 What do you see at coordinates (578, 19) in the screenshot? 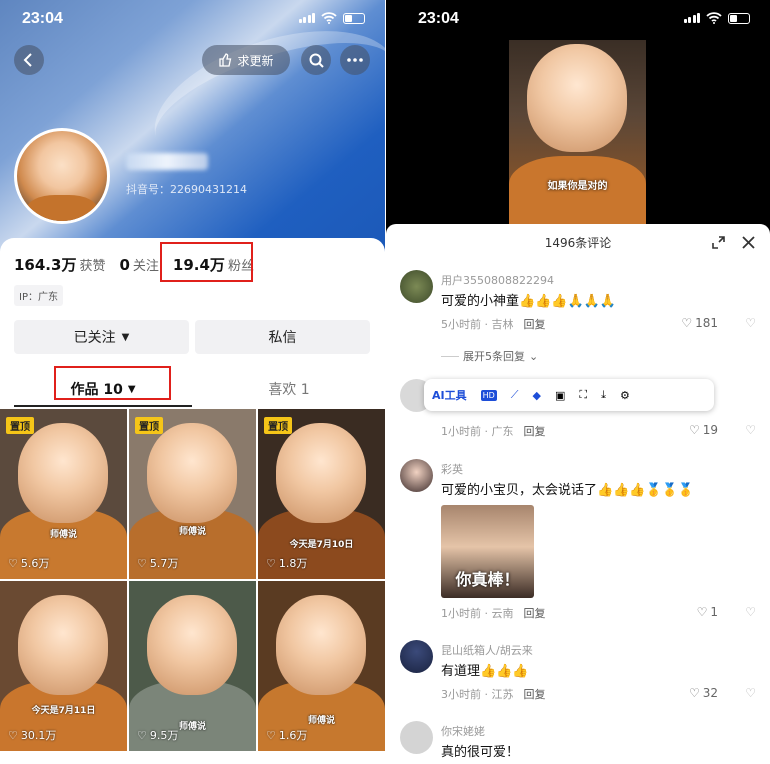
I see `status-bar: 23:04` at bounding box center [578, 19].